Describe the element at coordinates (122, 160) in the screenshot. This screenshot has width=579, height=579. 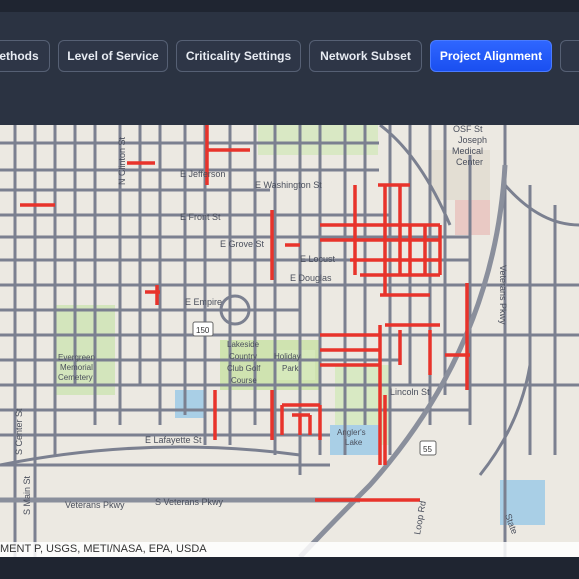
I see `label-clinton: N Clinton St` at that location.